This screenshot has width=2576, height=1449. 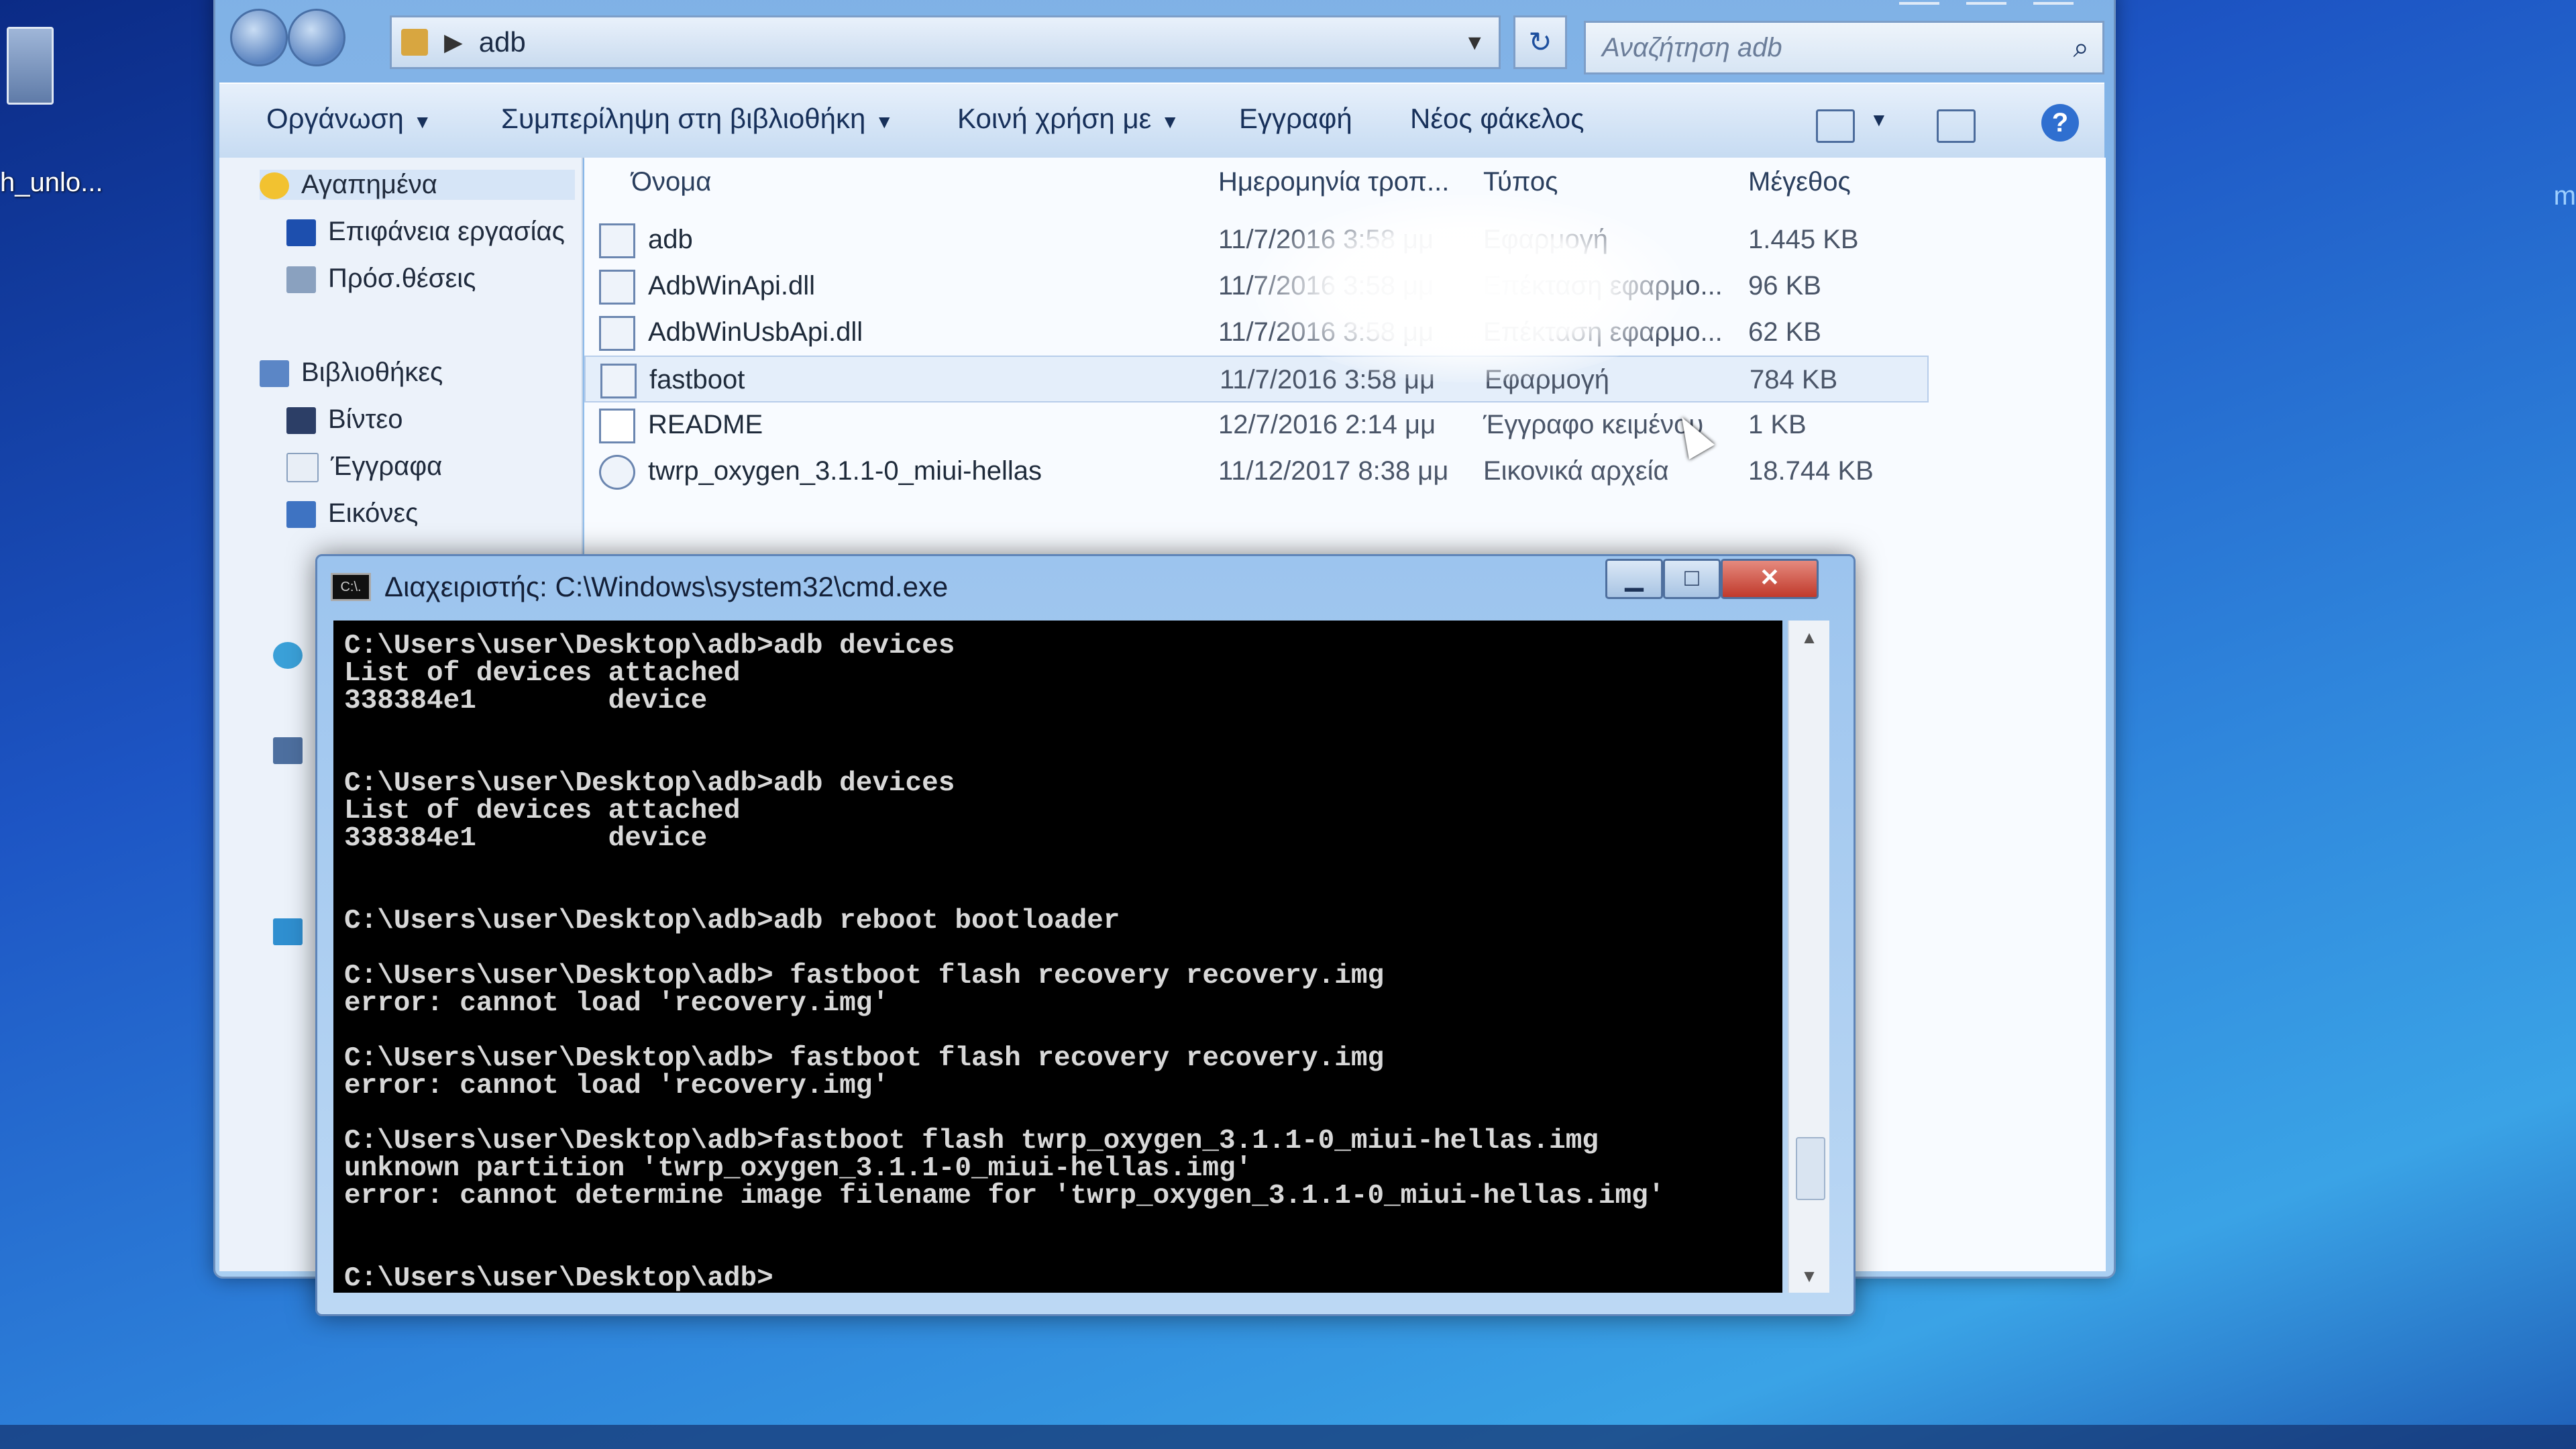 I want to click on console-scrollbar: ▲ ▼, so click(x=1808, y=957).